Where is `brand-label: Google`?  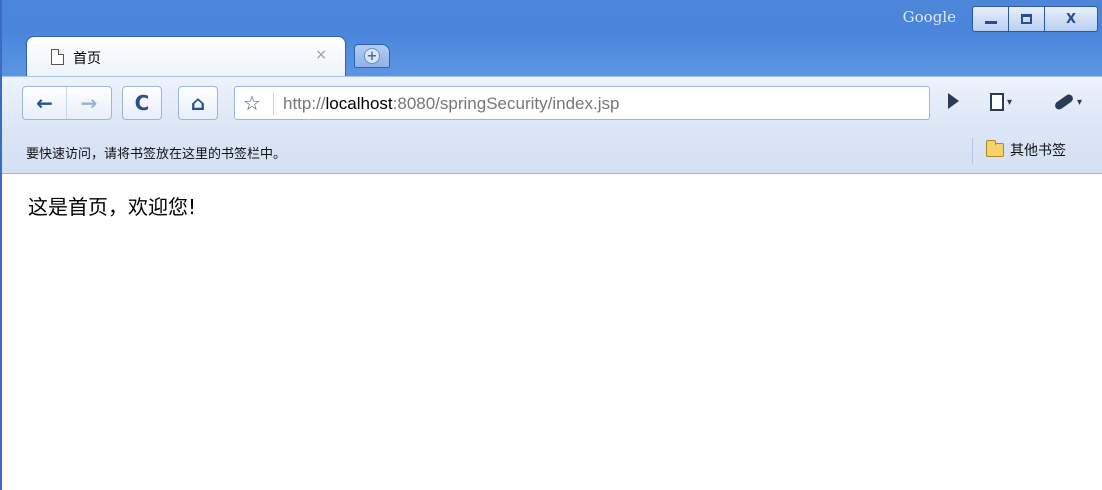 brand-label: Google is located at coordinates (929, 17).